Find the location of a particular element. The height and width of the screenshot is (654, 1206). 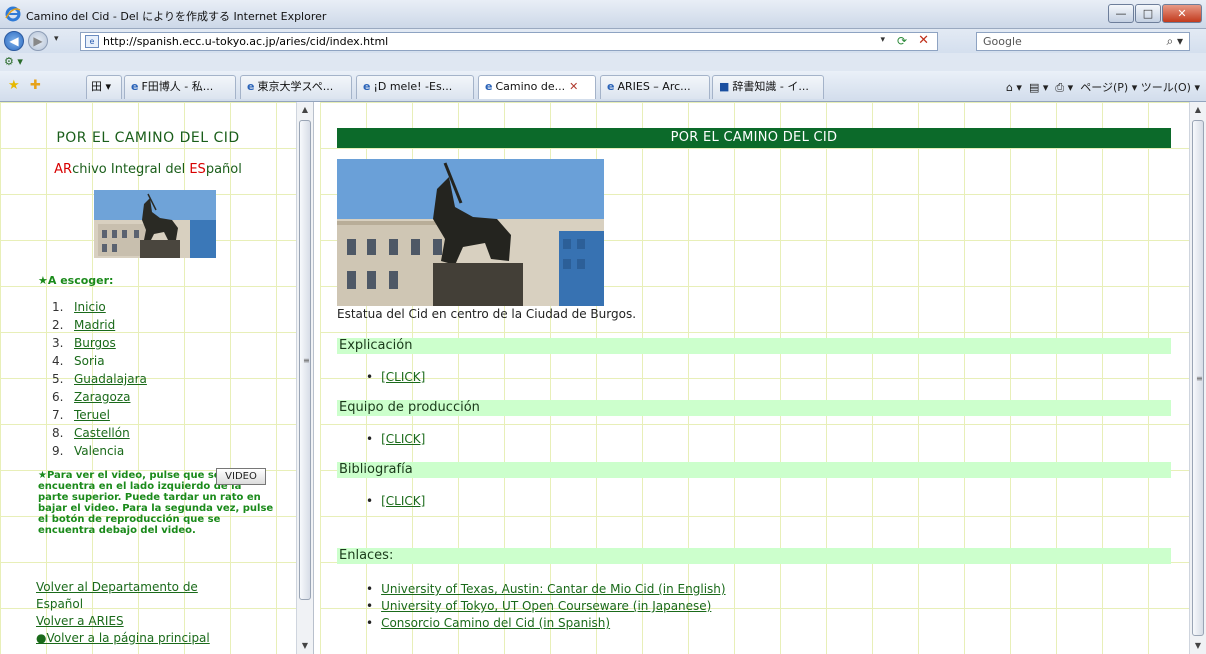

back-button: ◀ is located at coordinates (14, 41).